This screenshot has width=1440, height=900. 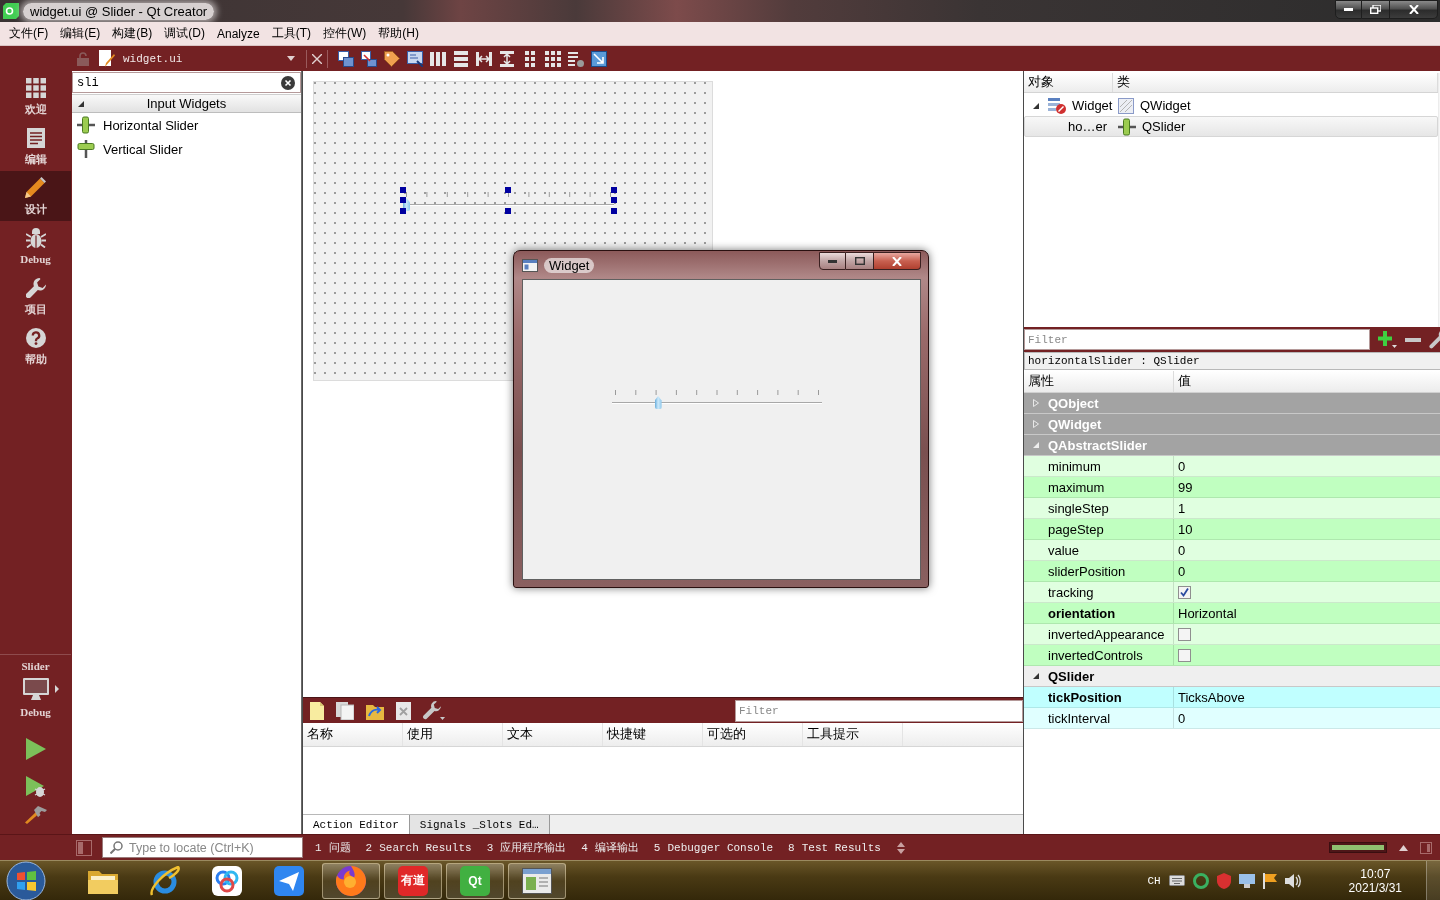 What do you see at coordinates (1426, 847) in the screenshot?
I see `panel-toggle-icon` at bounding box center [1426, 847].